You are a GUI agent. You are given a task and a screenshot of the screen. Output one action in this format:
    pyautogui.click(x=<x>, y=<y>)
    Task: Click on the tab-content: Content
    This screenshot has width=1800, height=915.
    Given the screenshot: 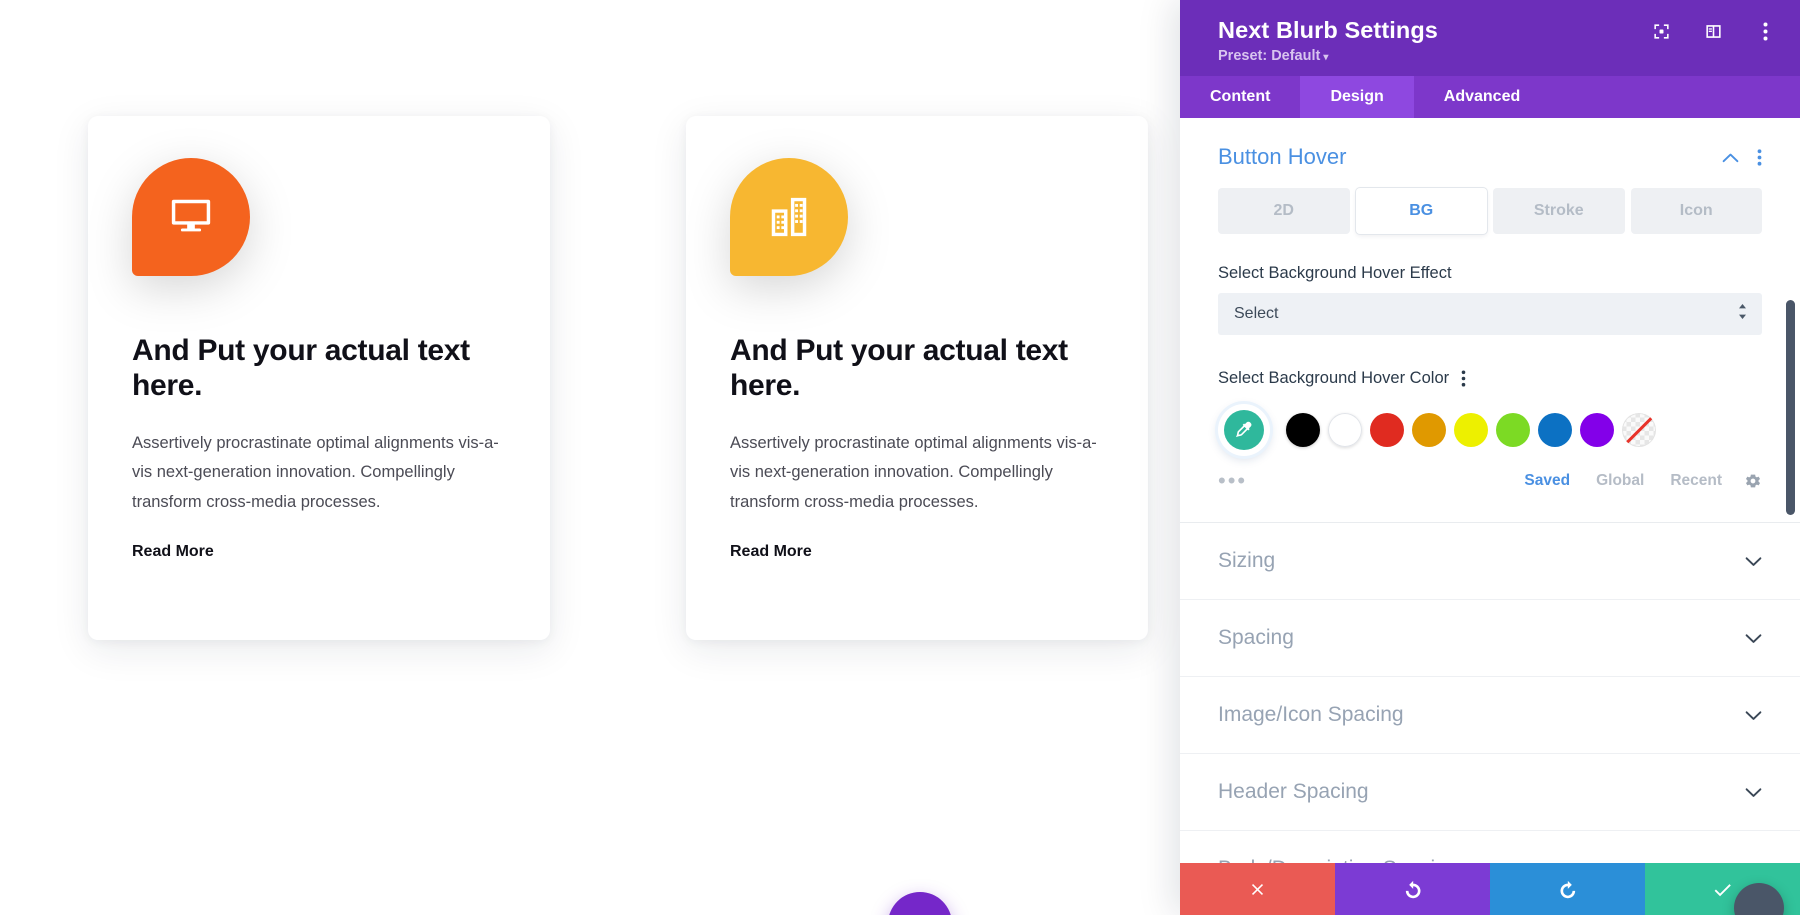 What is the action you would take?
    pyautogui.click(x=1240, y=97)
    